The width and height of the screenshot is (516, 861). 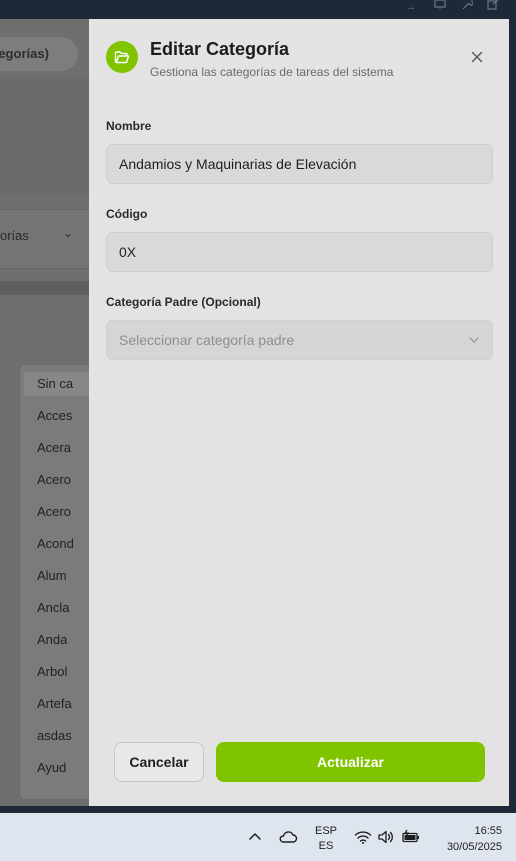 What do you see at coordinates (493, 7) in the screenshot?
I see `external-link-icon` at bounding box center [493, 7].